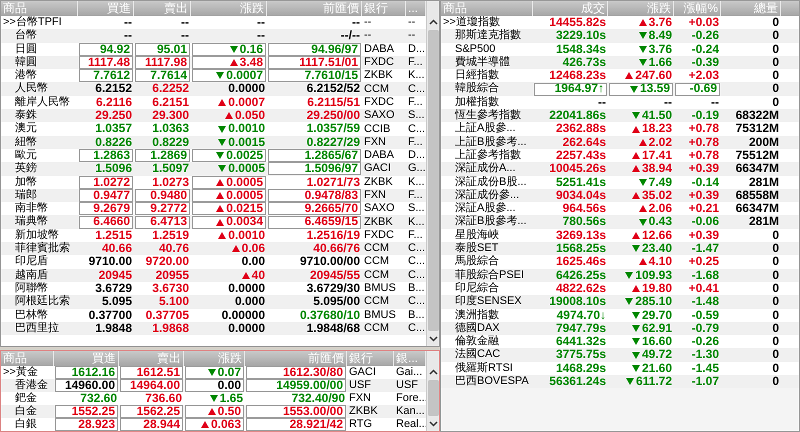 The height and width of the screenshot is (432, 800). Describe the element at coordinates (25, 262) in the screenshot. I see `item-name: 印尼盾` at that location.